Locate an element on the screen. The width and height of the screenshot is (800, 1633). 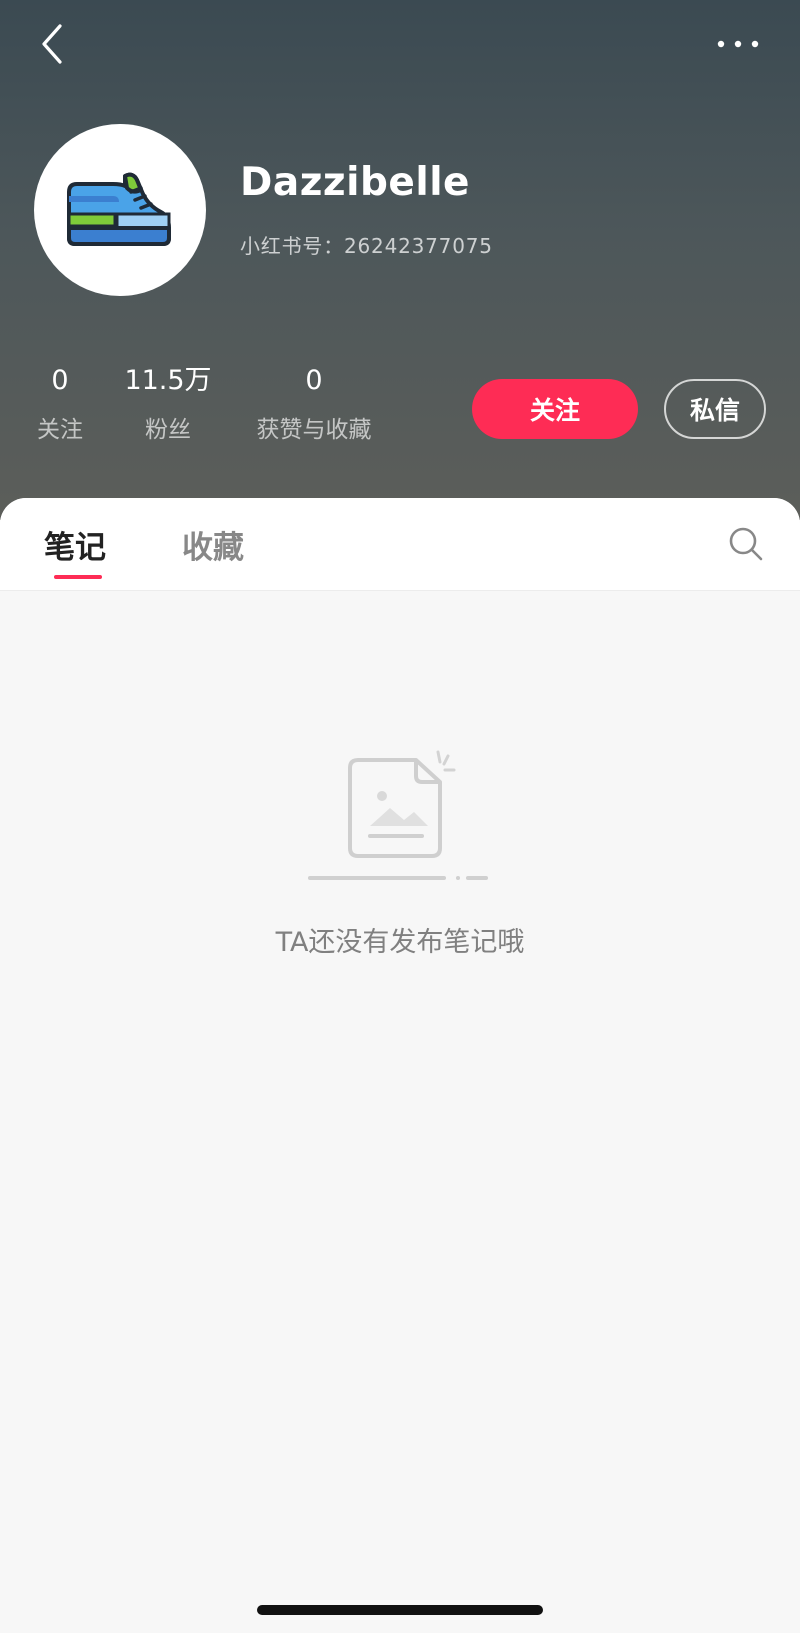
more-options-button is located at coordinates (738, 44).